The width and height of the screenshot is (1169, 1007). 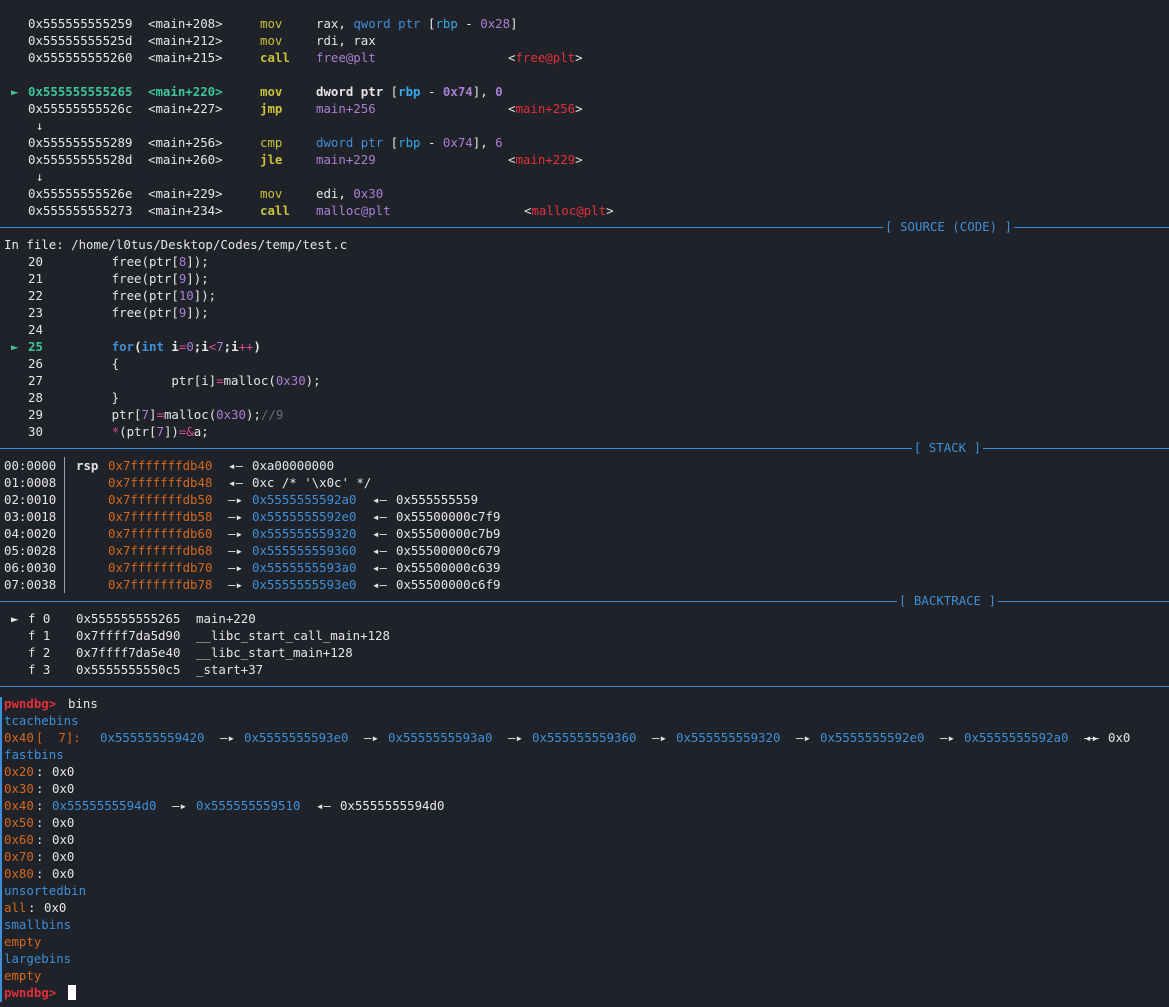 What do you see at coordinates (584, 346) in the screenshot?
I see `source-line: ► 25 for(int i=0;i<7;i++)` at bounding box center [584, 346].